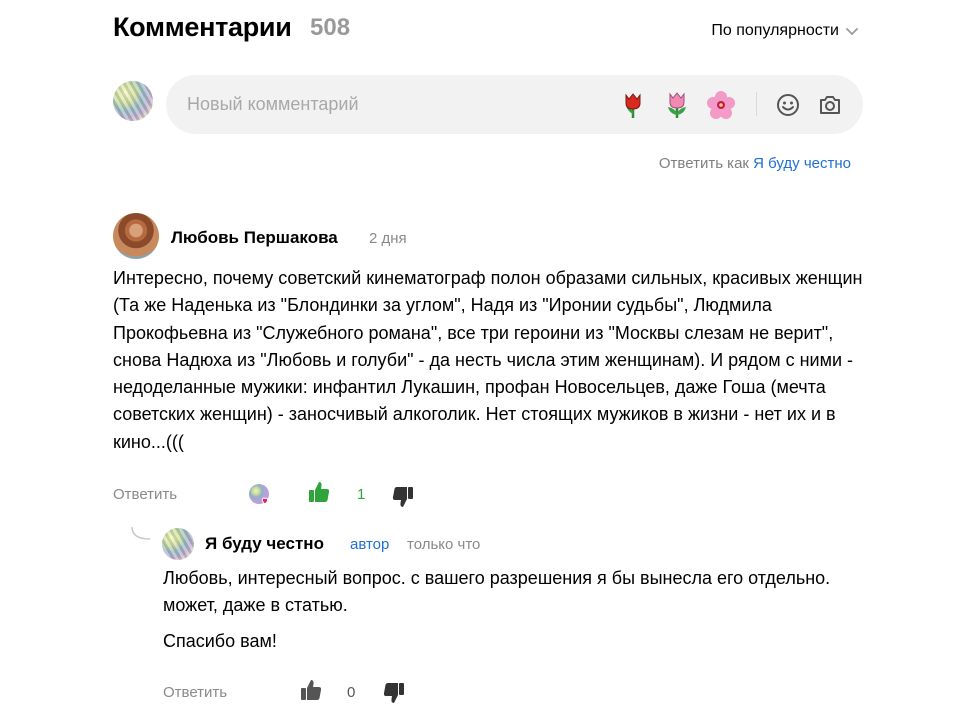 Image resolution: width=963 pixels, height=713 pixels. Describe the element at coordinates (775, 30) in the screenshot. I see `sort-label: По популярности` at that location.